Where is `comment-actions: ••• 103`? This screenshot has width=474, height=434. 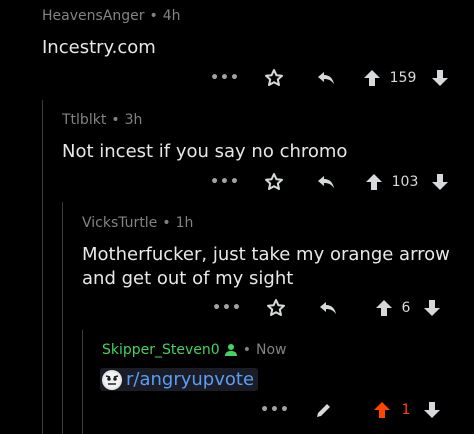
comment-actions: ••• 103 is located at coordinates (237, 182).